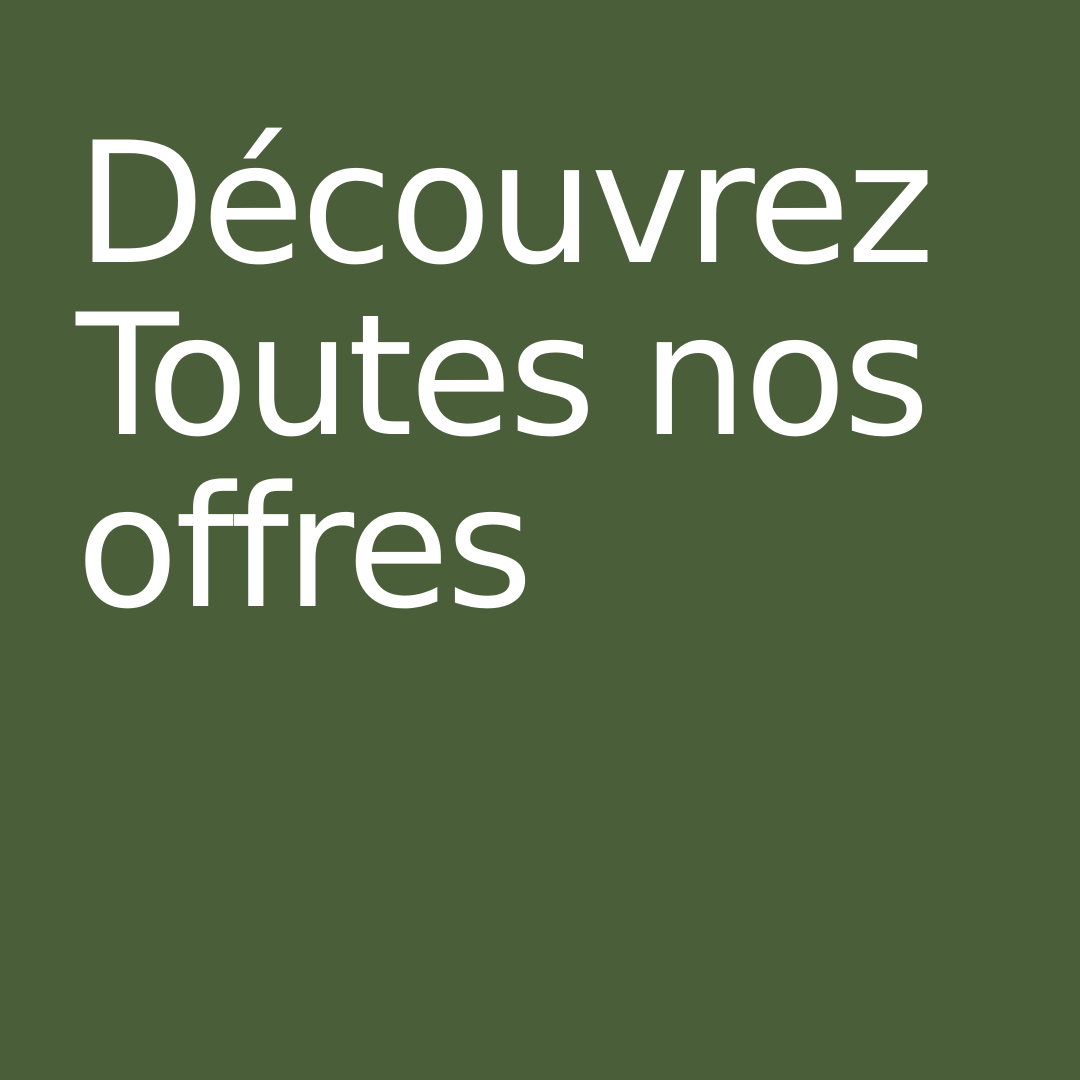 The image size is (1080, 1080). Describe the element at coordinates (503, 376) in the screenshot. I see `headline-line-2: Toutes nos` at that location.